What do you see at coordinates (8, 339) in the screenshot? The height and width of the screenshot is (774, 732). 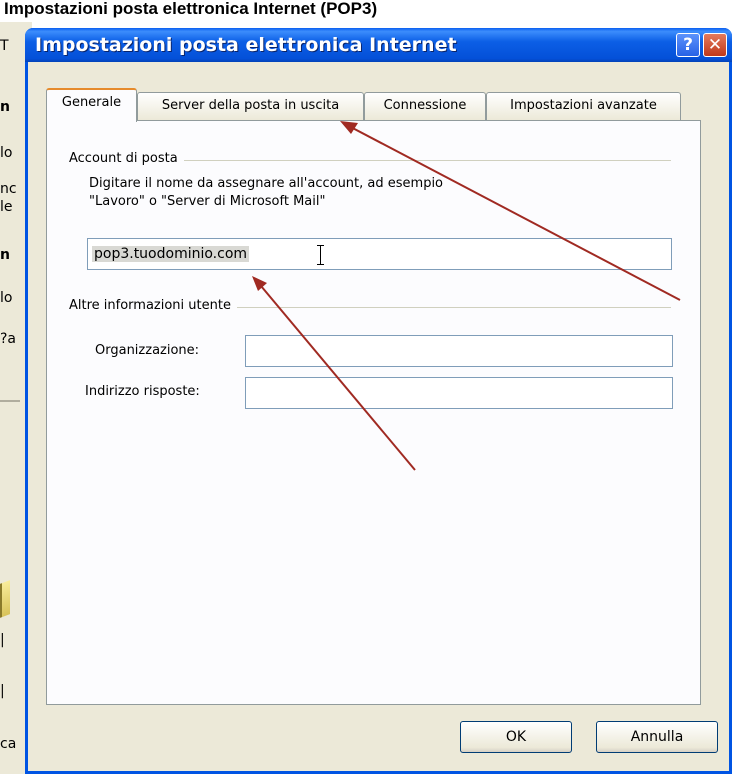 I see `background-fragment: ?a` at bounding box center [8, 339].